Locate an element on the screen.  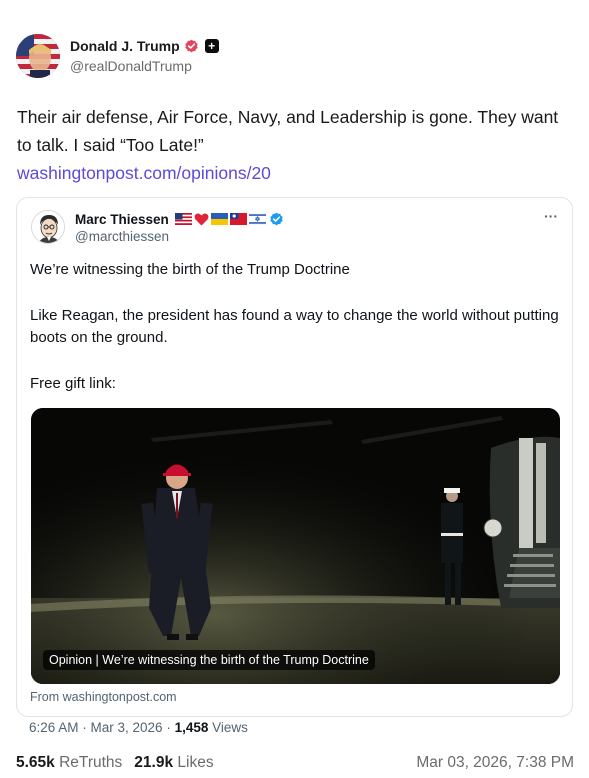
quote-author-name: Marc Thiessen is located at coordinates (122, 219).